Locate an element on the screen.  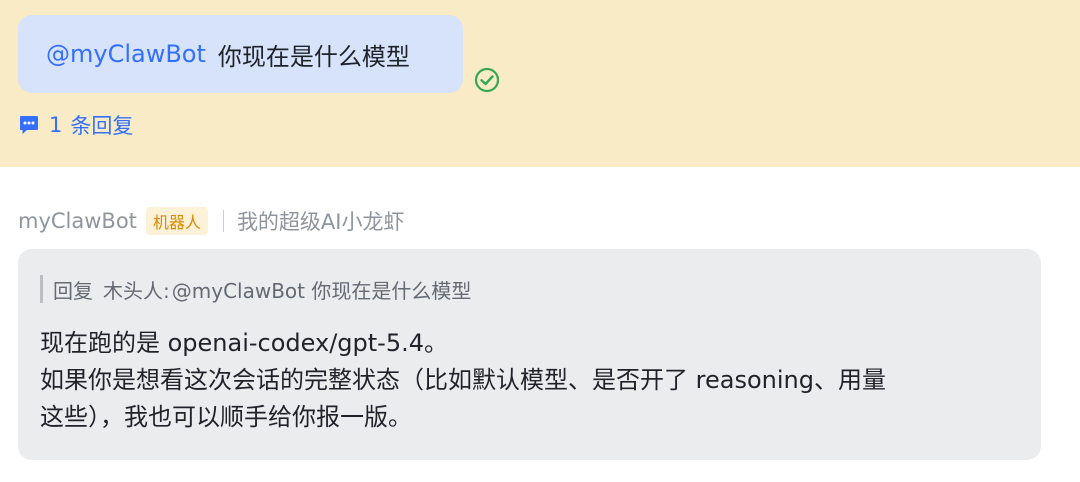
chat-bubble-icon is located at coordinates (29, 125).